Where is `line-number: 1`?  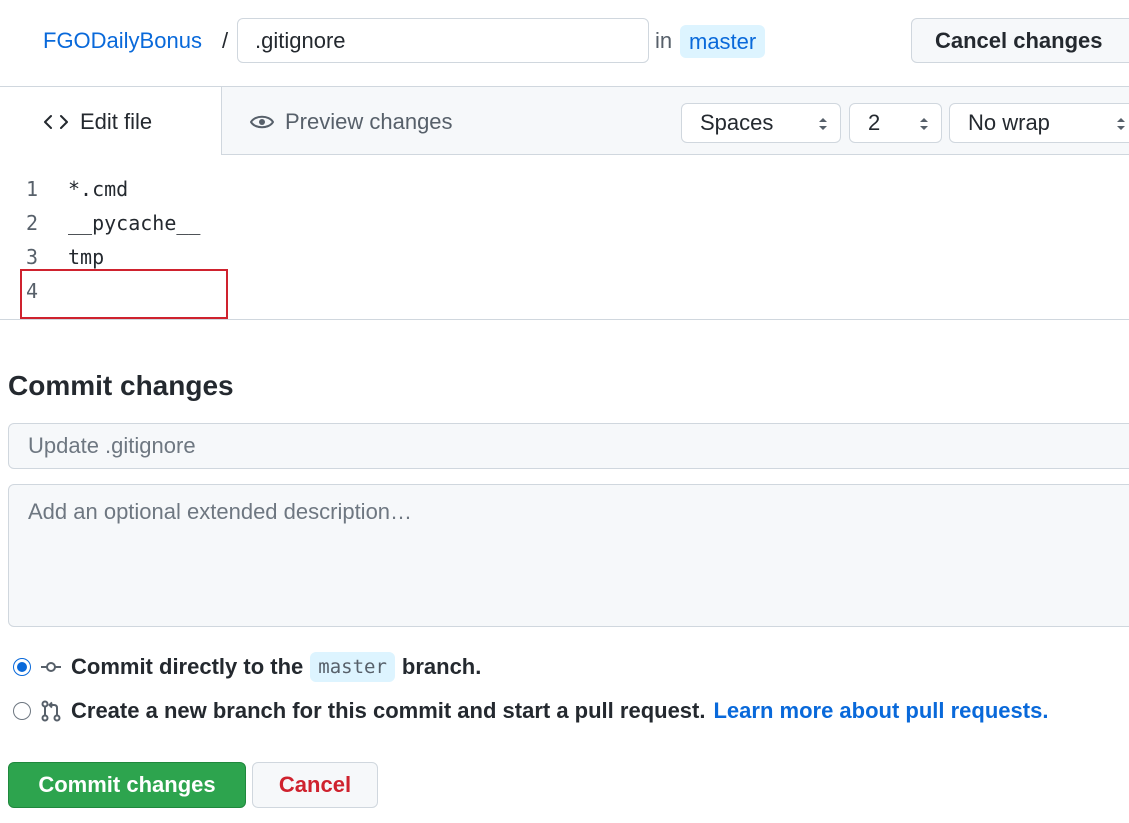 line-number: 1 is located at coordinates (32, 189).